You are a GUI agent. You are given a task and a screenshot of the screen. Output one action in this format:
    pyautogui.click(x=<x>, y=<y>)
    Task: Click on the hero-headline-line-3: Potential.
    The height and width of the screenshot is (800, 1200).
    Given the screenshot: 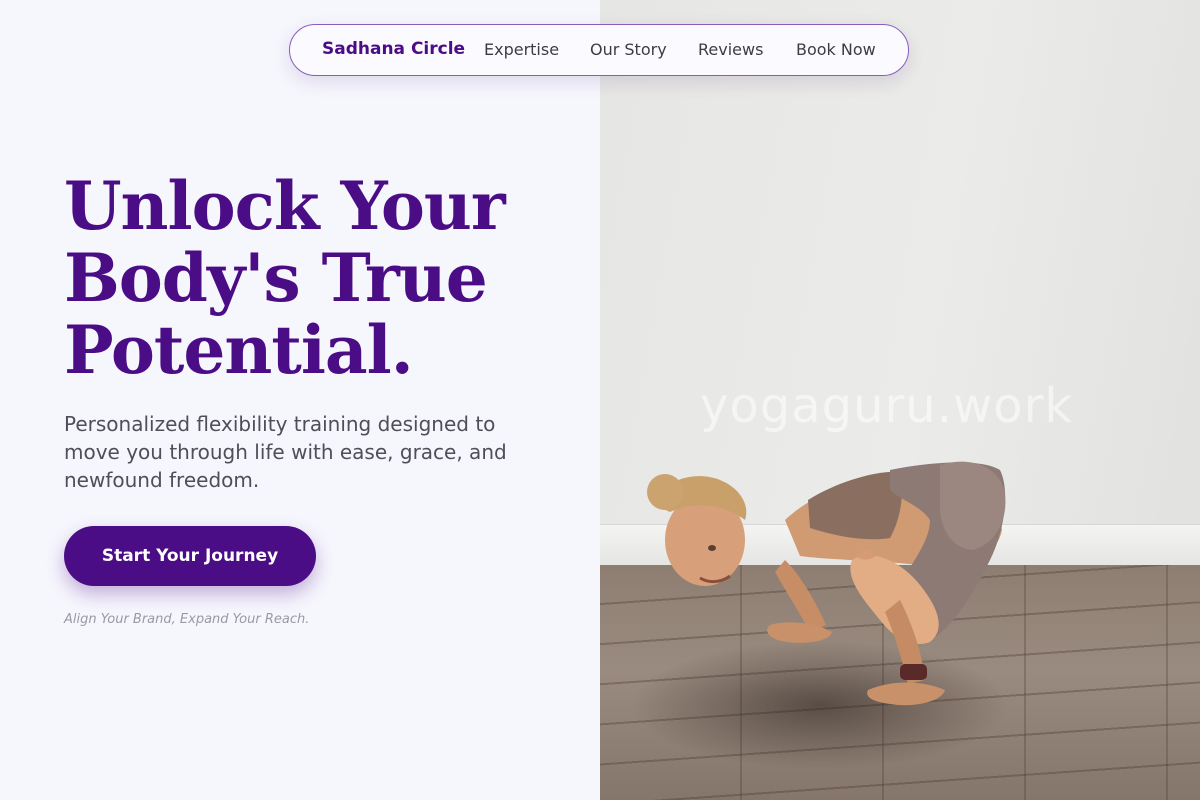 What is the action you would take?
    pyautogui.click(x=239, y=350)
    